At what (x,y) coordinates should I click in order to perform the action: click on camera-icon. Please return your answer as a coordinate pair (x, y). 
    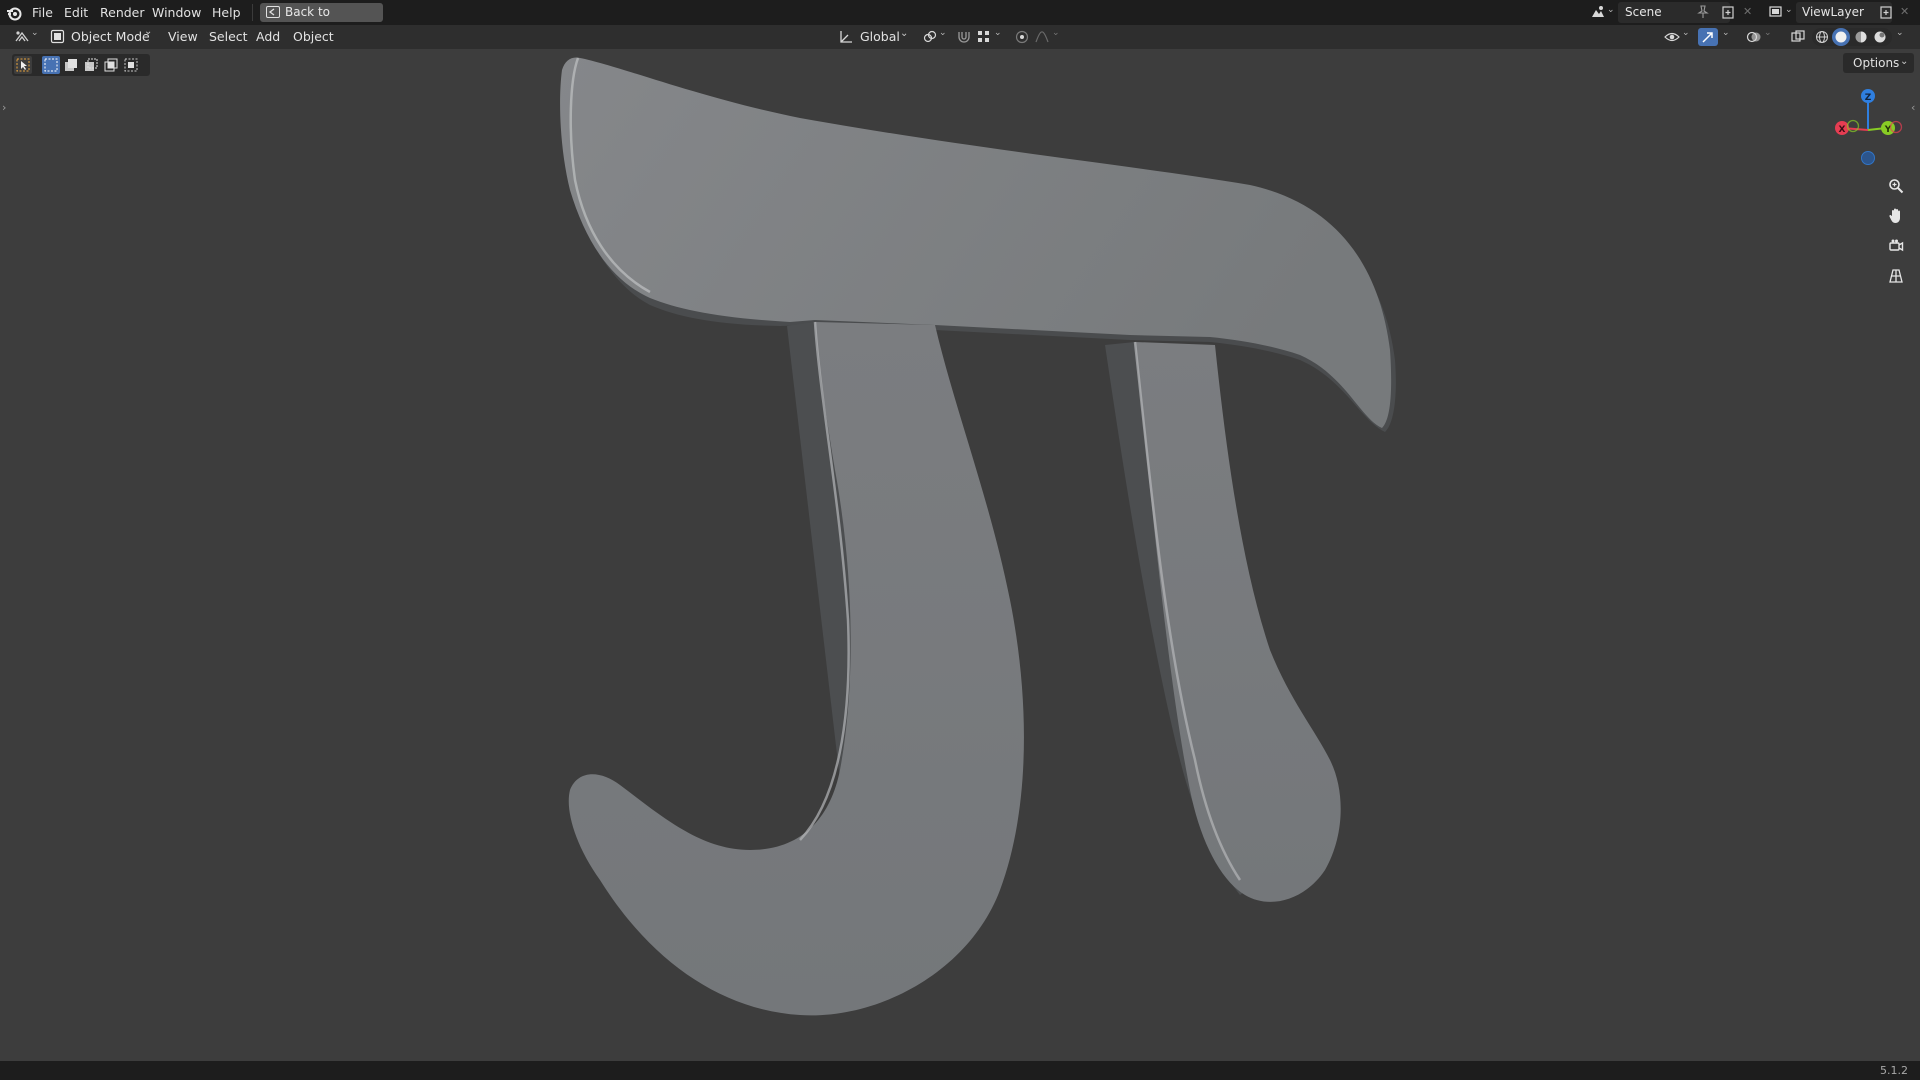
    Looking at the image, I should click on (1896, 245).